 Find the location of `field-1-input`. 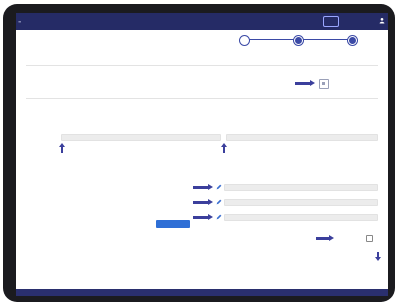

field-1-input is located at coordinates (302, 137).